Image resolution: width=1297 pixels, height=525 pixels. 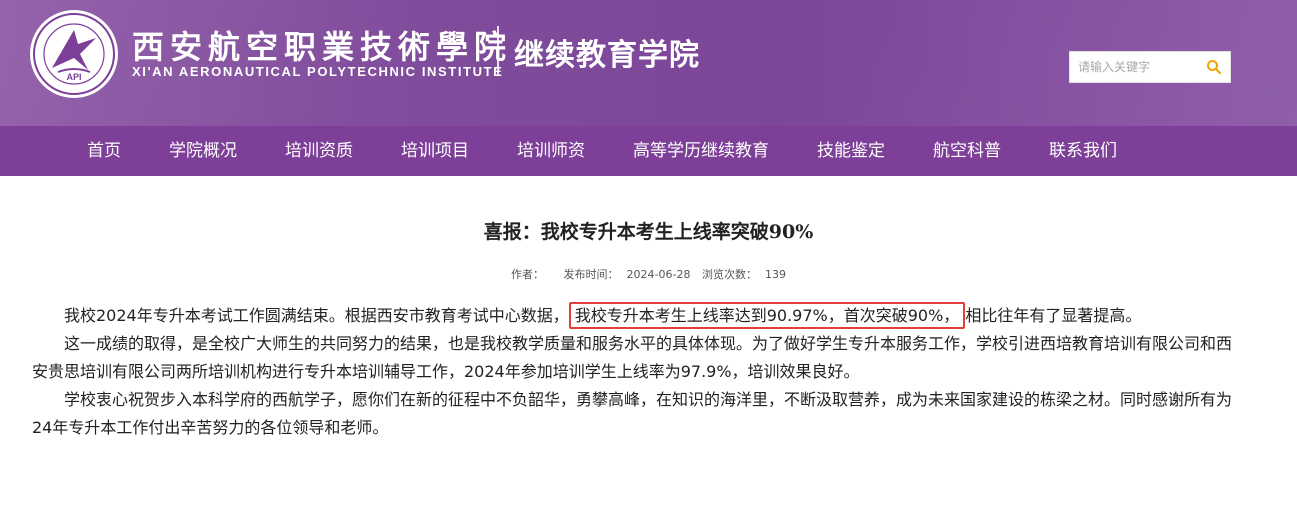 I want to click on p1-text-before: 我校2024年专升本考试工作圆满结束。根据西安市教育考试中心数据，, so click(x=316, y=315).